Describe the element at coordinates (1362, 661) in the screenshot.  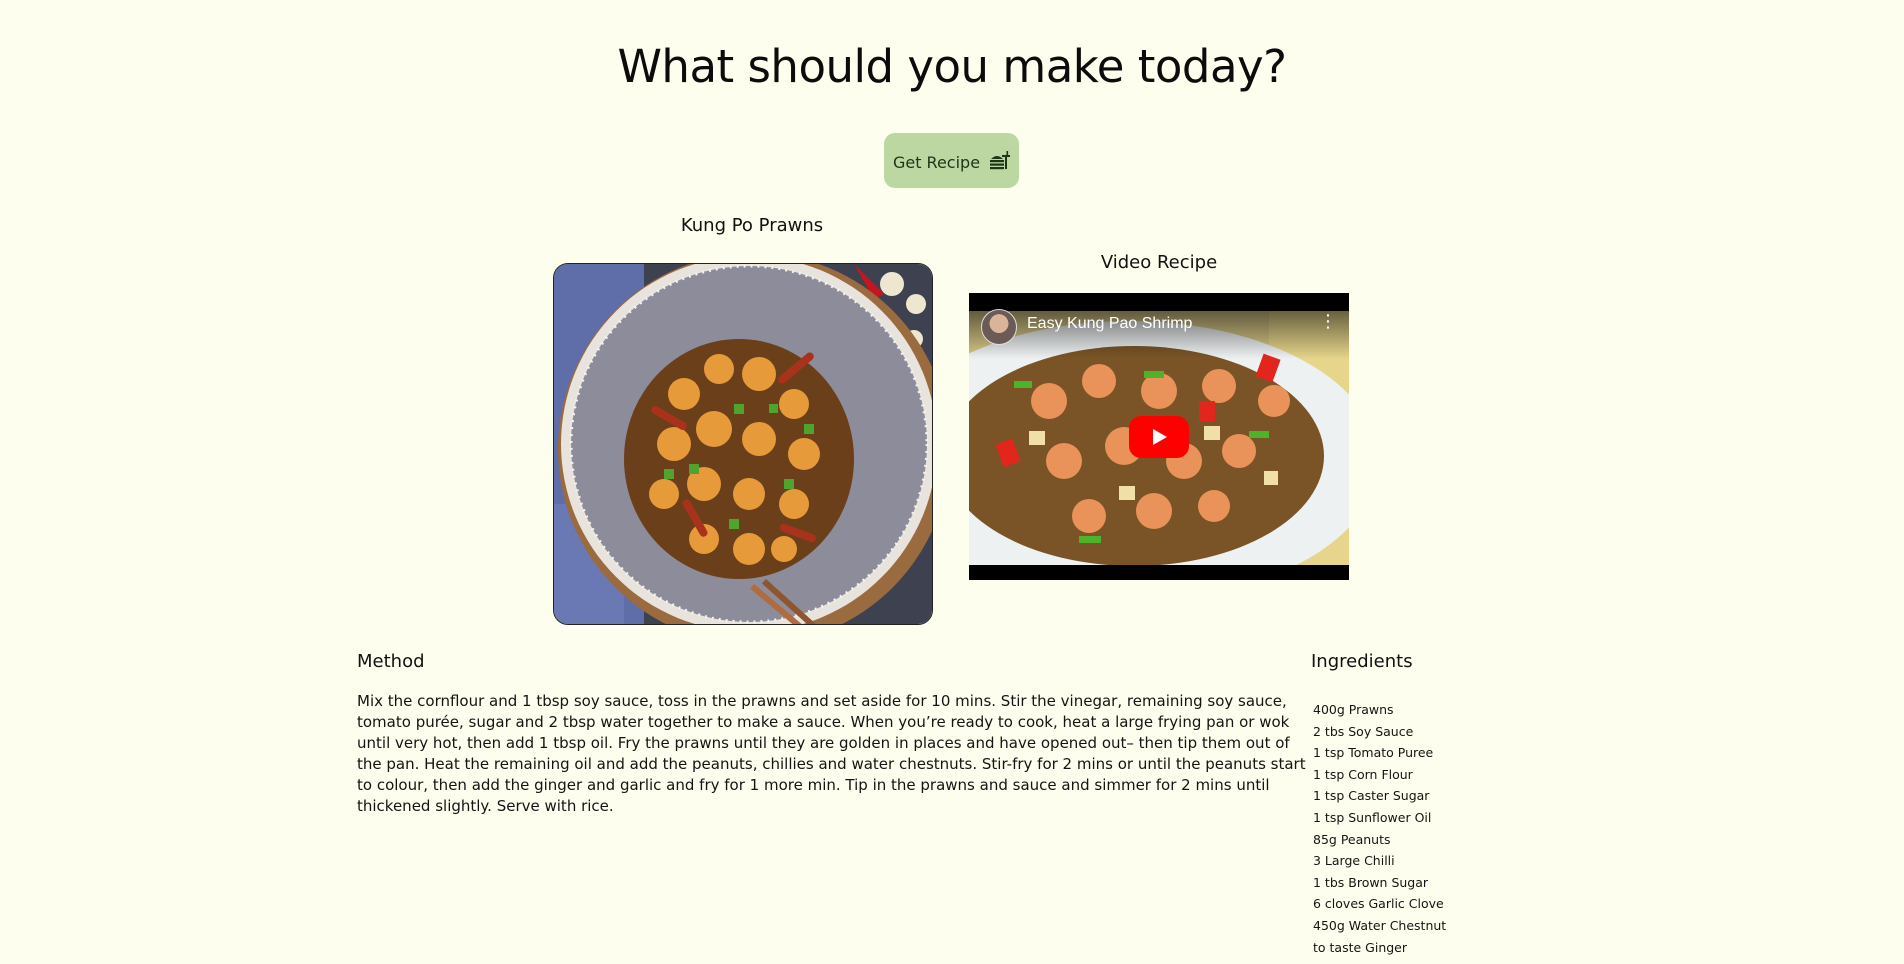
I see `ingredients-heading: Ingredients` at that location.